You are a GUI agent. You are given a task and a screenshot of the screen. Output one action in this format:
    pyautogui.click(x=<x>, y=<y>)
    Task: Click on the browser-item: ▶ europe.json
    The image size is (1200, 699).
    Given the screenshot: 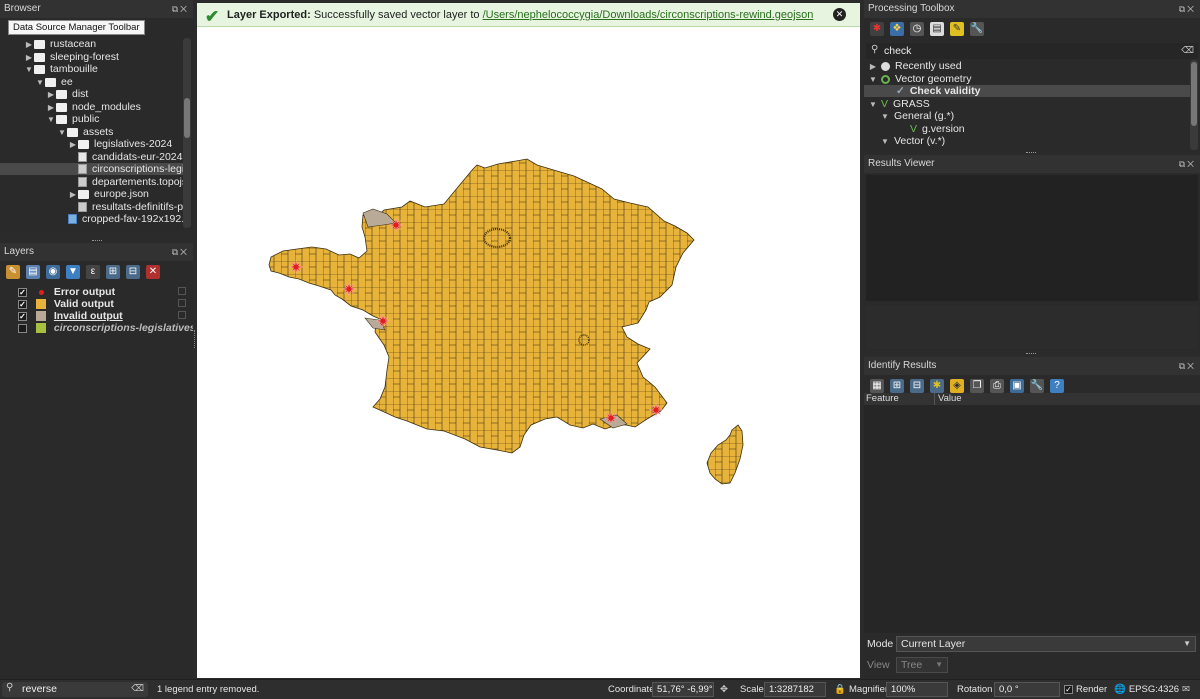 What is the action you would take?
    pyautogui.click(x=108, y=194)
    